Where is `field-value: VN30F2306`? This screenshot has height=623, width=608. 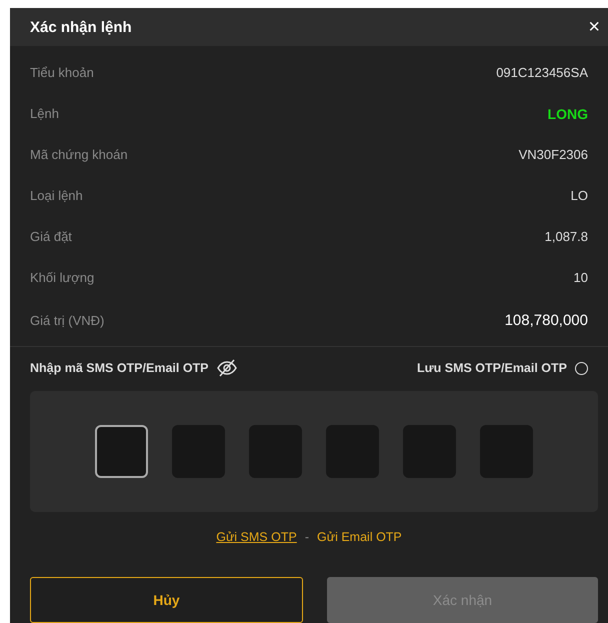
field-value: VN30F2306 is located at coordinates (553, 154).